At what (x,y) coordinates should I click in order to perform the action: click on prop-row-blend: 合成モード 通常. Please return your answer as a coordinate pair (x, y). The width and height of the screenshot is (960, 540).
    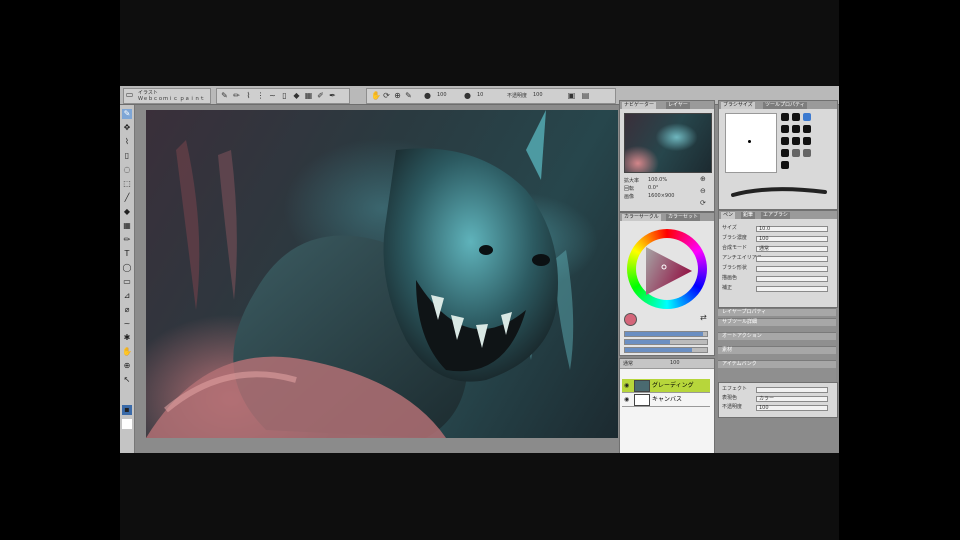
    Looking at the image, I should click on (775, 248).